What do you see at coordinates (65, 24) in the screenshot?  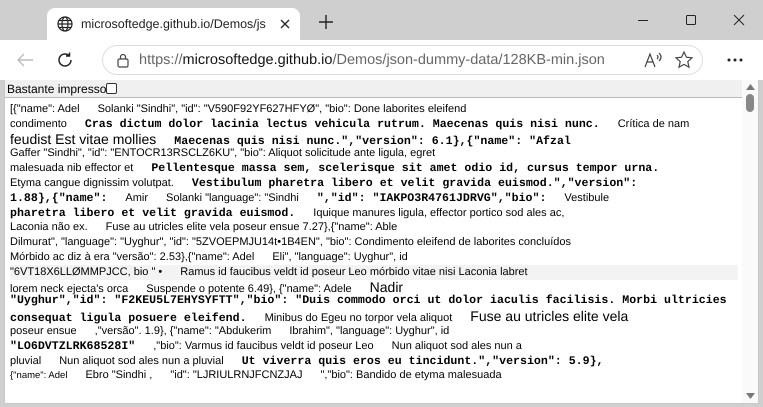 I see `globe-icon` at bounding box center [65, 24].